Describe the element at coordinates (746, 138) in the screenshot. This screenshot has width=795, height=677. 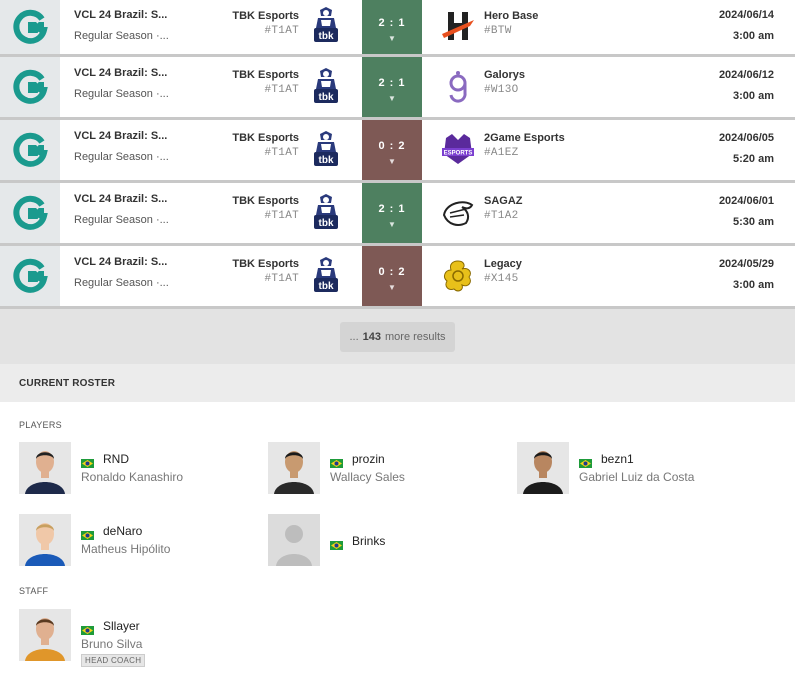
I see `match-date: 2024/06/05` at that location.